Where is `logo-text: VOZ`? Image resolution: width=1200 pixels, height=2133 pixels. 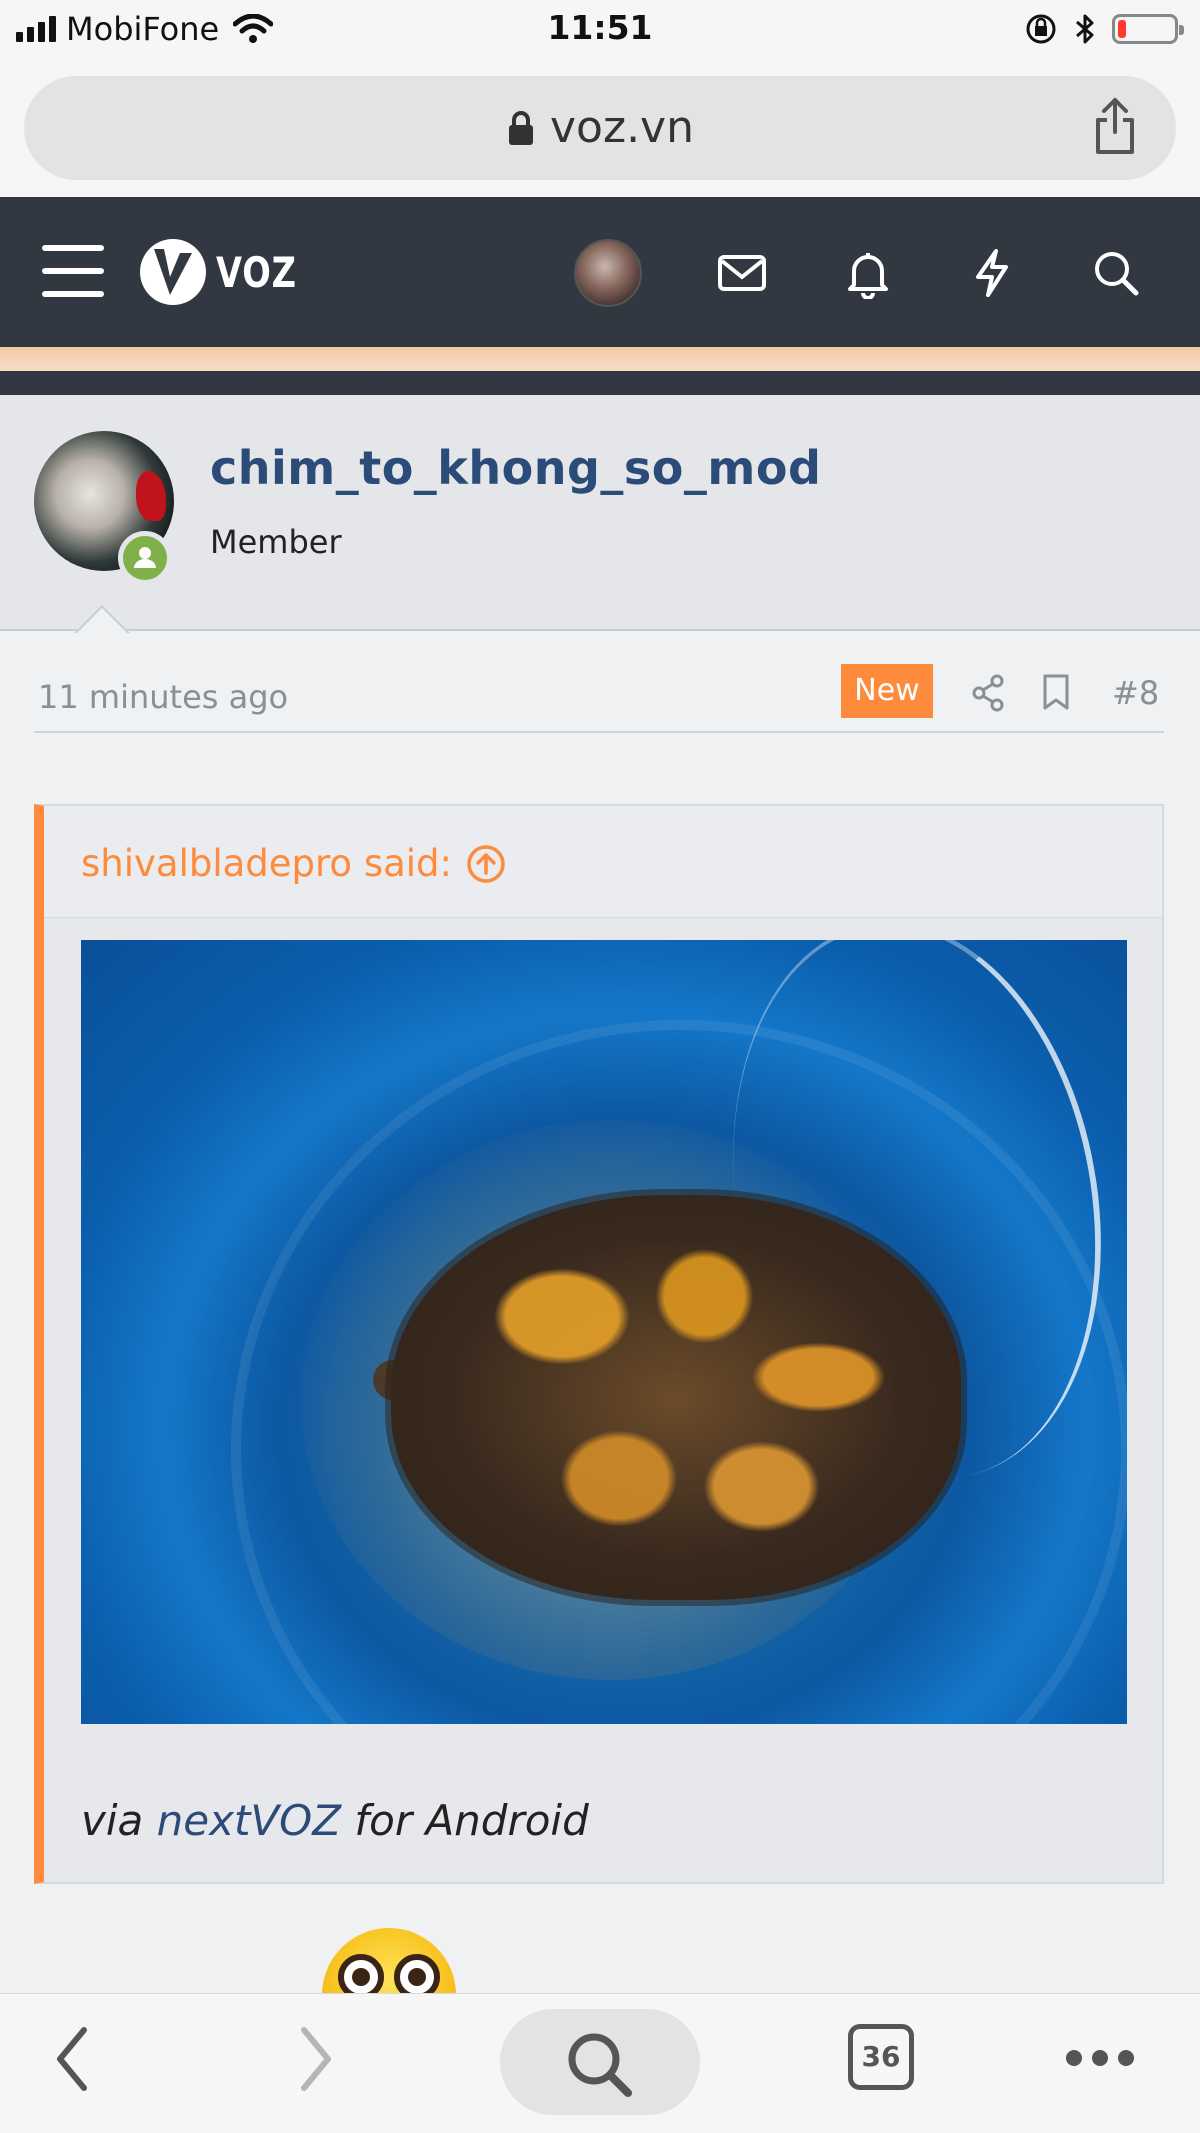 logo-text: VOZ is located at coordinates (256, 272).